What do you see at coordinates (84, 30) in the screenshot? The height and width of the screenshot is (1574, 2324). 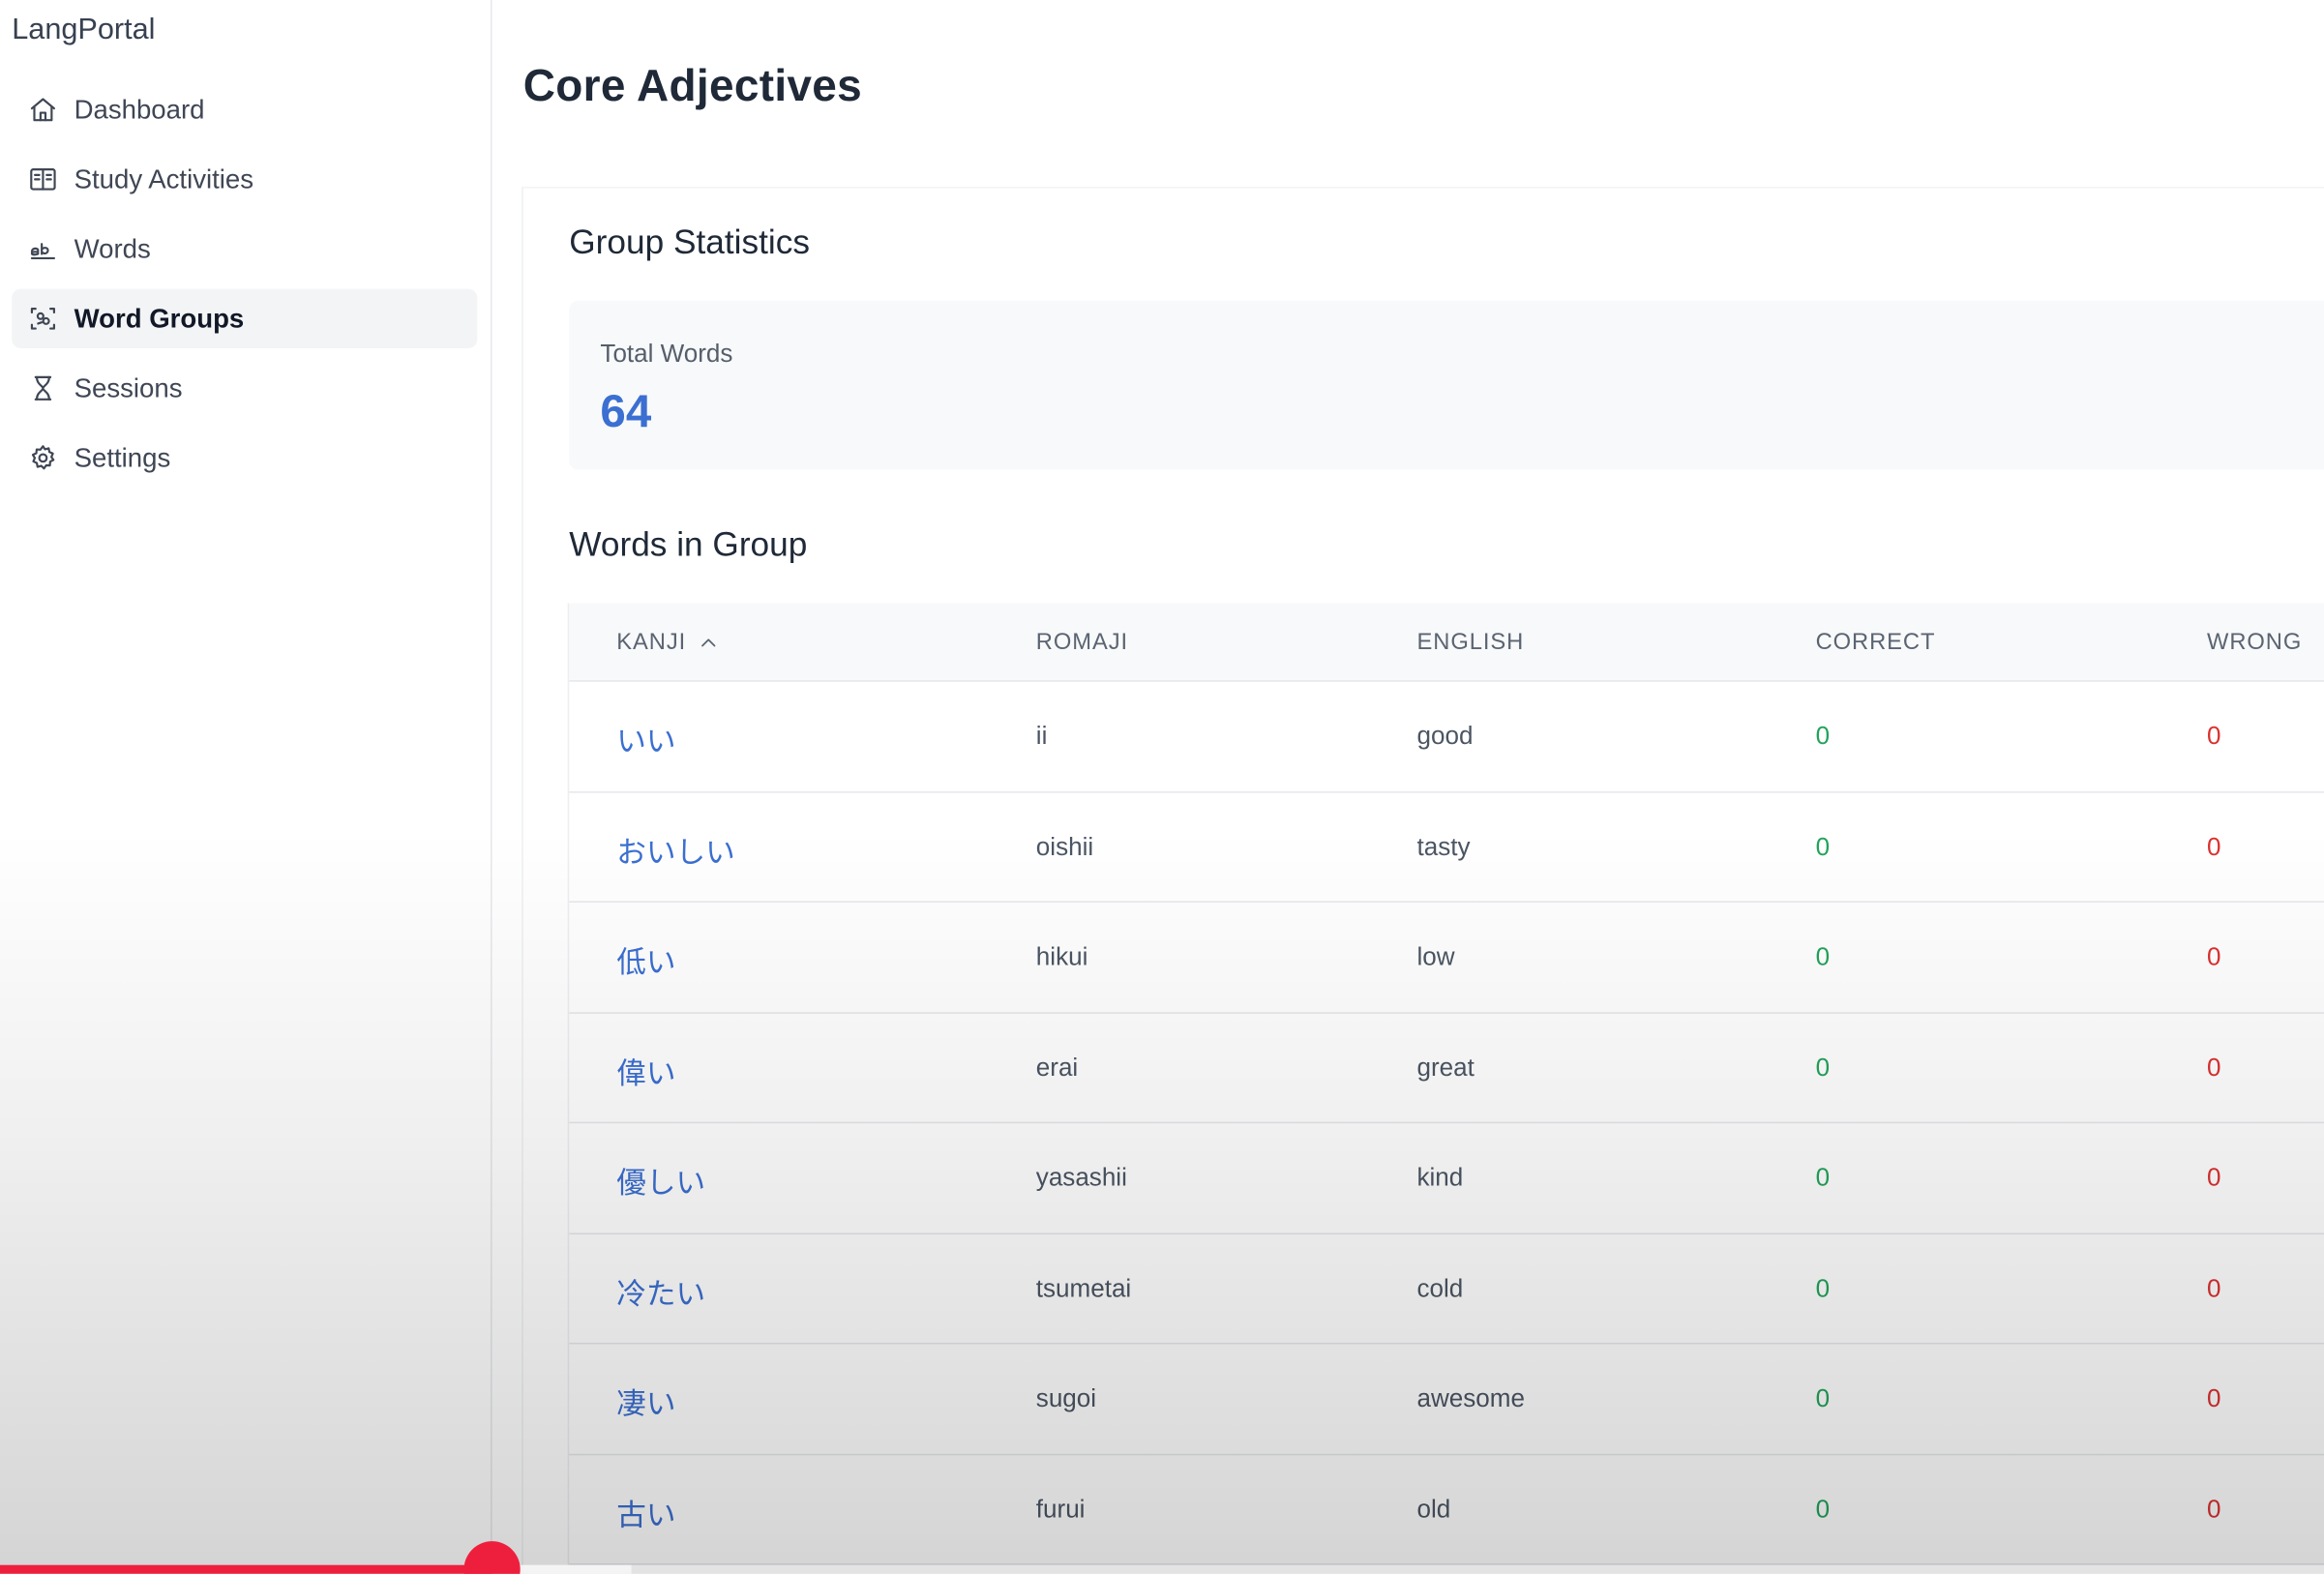 I see `app-title: LangPortal` at bounding box center [84, 30].